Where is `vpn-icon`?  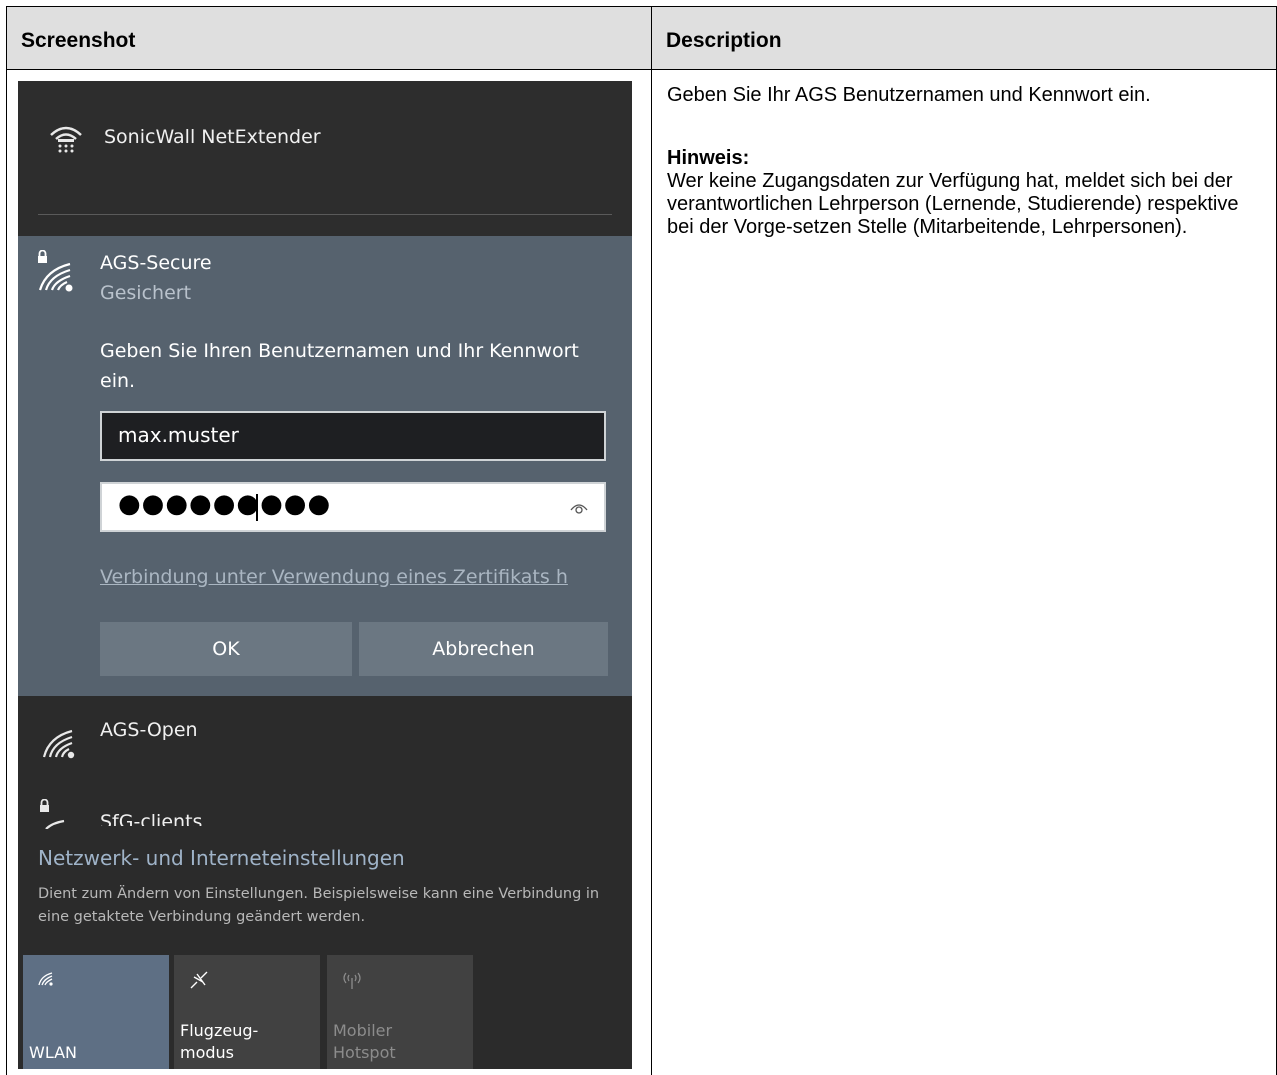 vpn-icon is located at coordinates (66, 139).